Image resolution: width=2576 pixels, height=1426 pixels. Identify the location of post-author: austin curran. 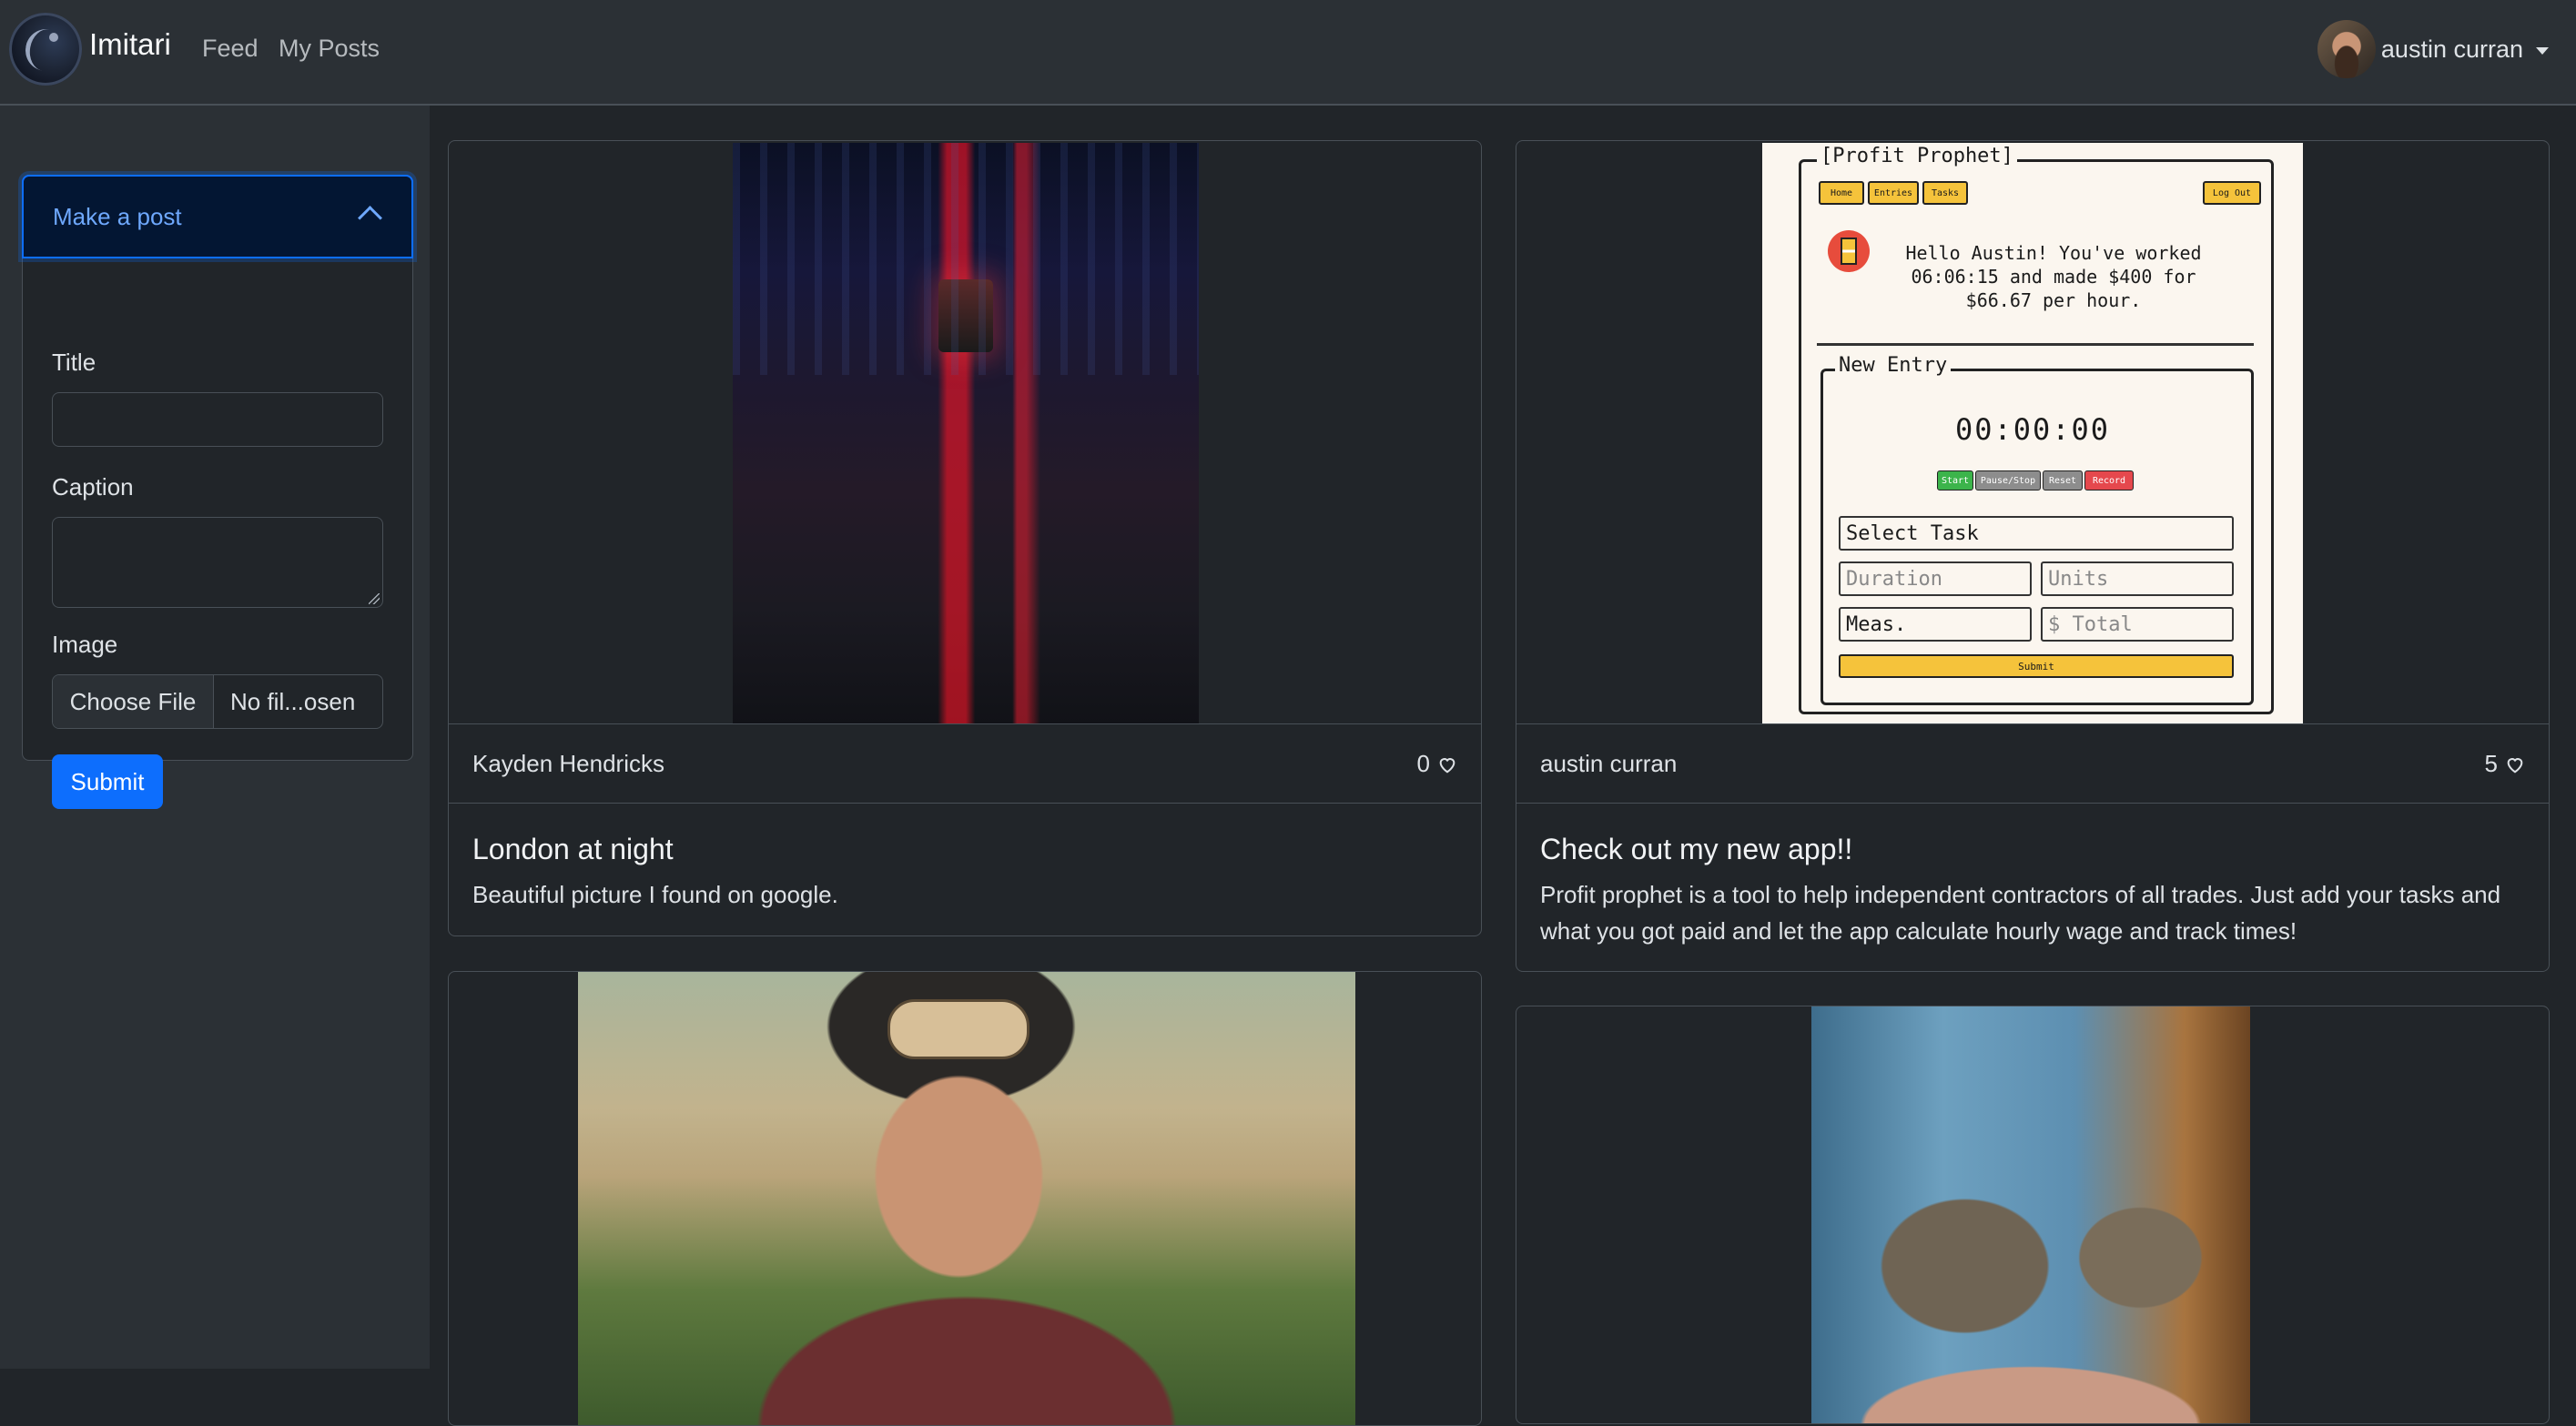
(1609, 763).